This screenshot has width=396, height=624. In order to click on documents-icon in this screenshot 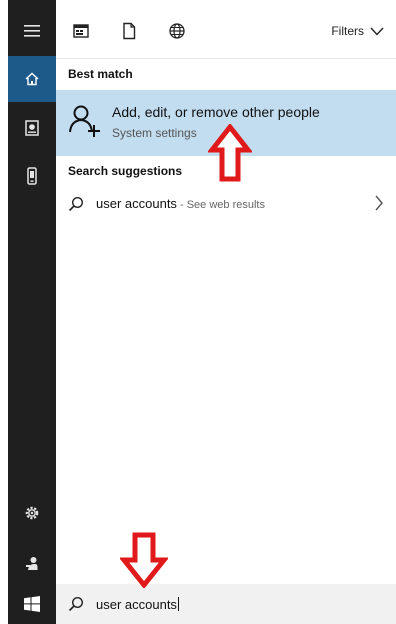, I will do `click(32, 128)`.